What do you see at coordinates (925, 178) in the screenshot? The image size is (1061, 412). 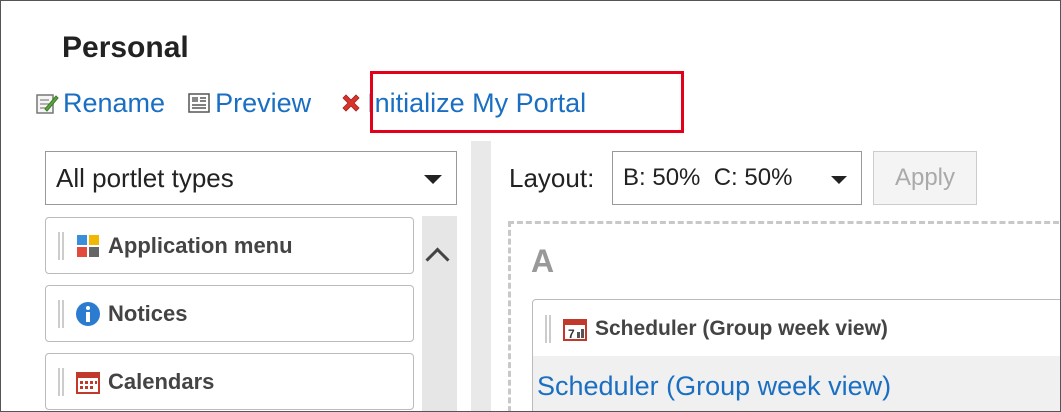 I see `apply-button: Apply` at bounding box center [925, 178].